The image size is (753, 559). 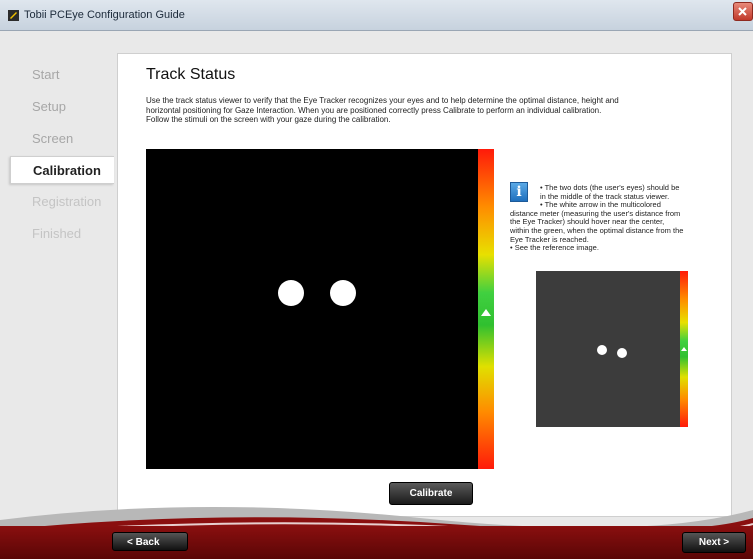 I want to click on info-line: • See the reference image., so click(x=554, y=248).